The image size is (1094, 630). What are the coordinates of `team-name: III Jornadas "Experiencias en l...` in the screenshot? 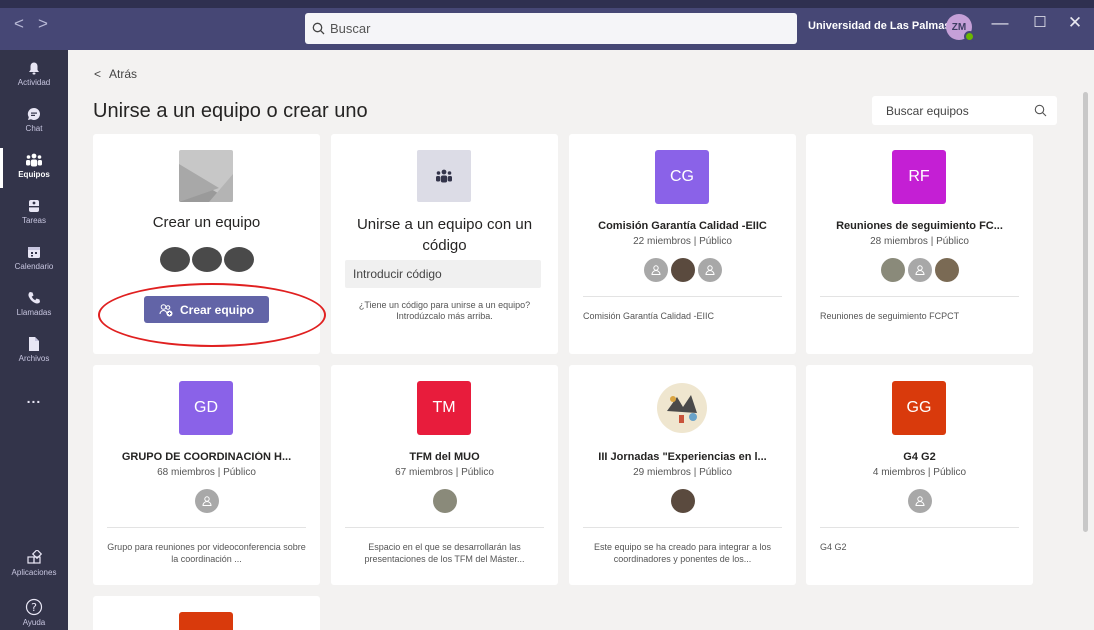 It's located at (682, 457).